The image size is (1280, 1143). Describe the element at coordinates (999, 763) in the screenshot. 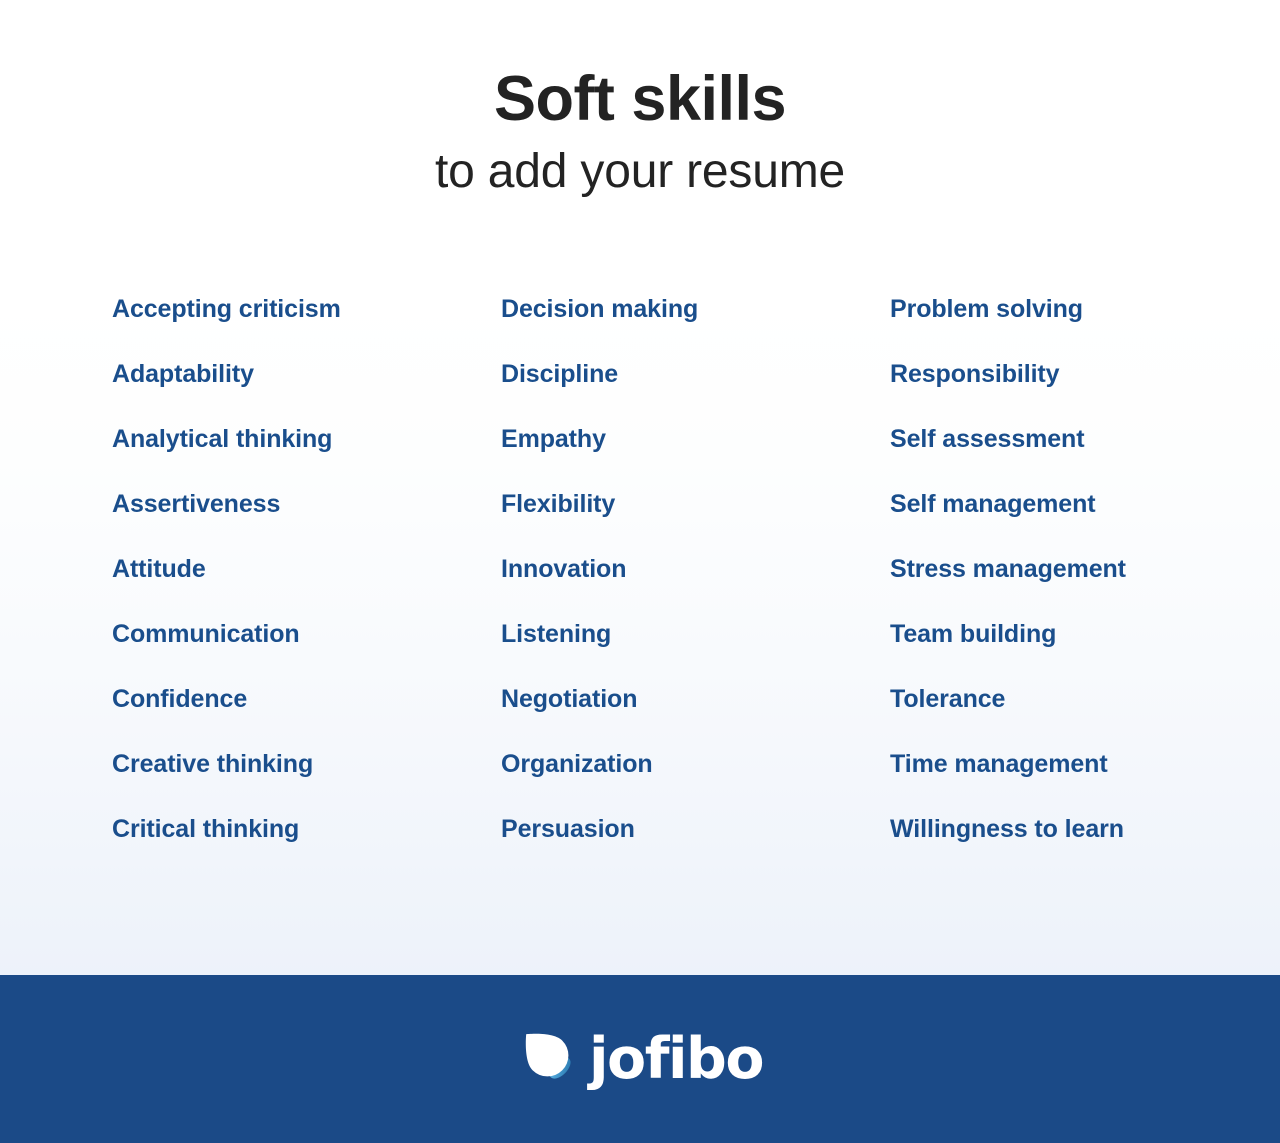

I see `skill-item: Time management` at that location.